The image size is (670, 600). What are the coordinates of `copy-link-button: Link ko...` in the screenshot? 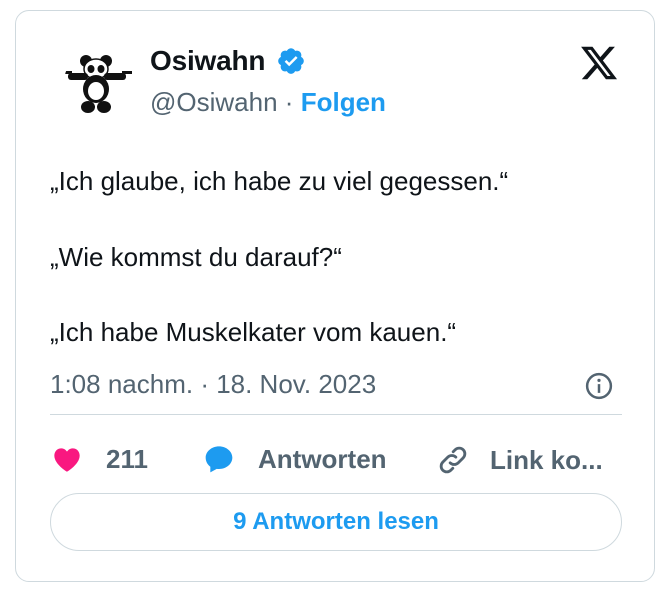 It's located at (519, 460).